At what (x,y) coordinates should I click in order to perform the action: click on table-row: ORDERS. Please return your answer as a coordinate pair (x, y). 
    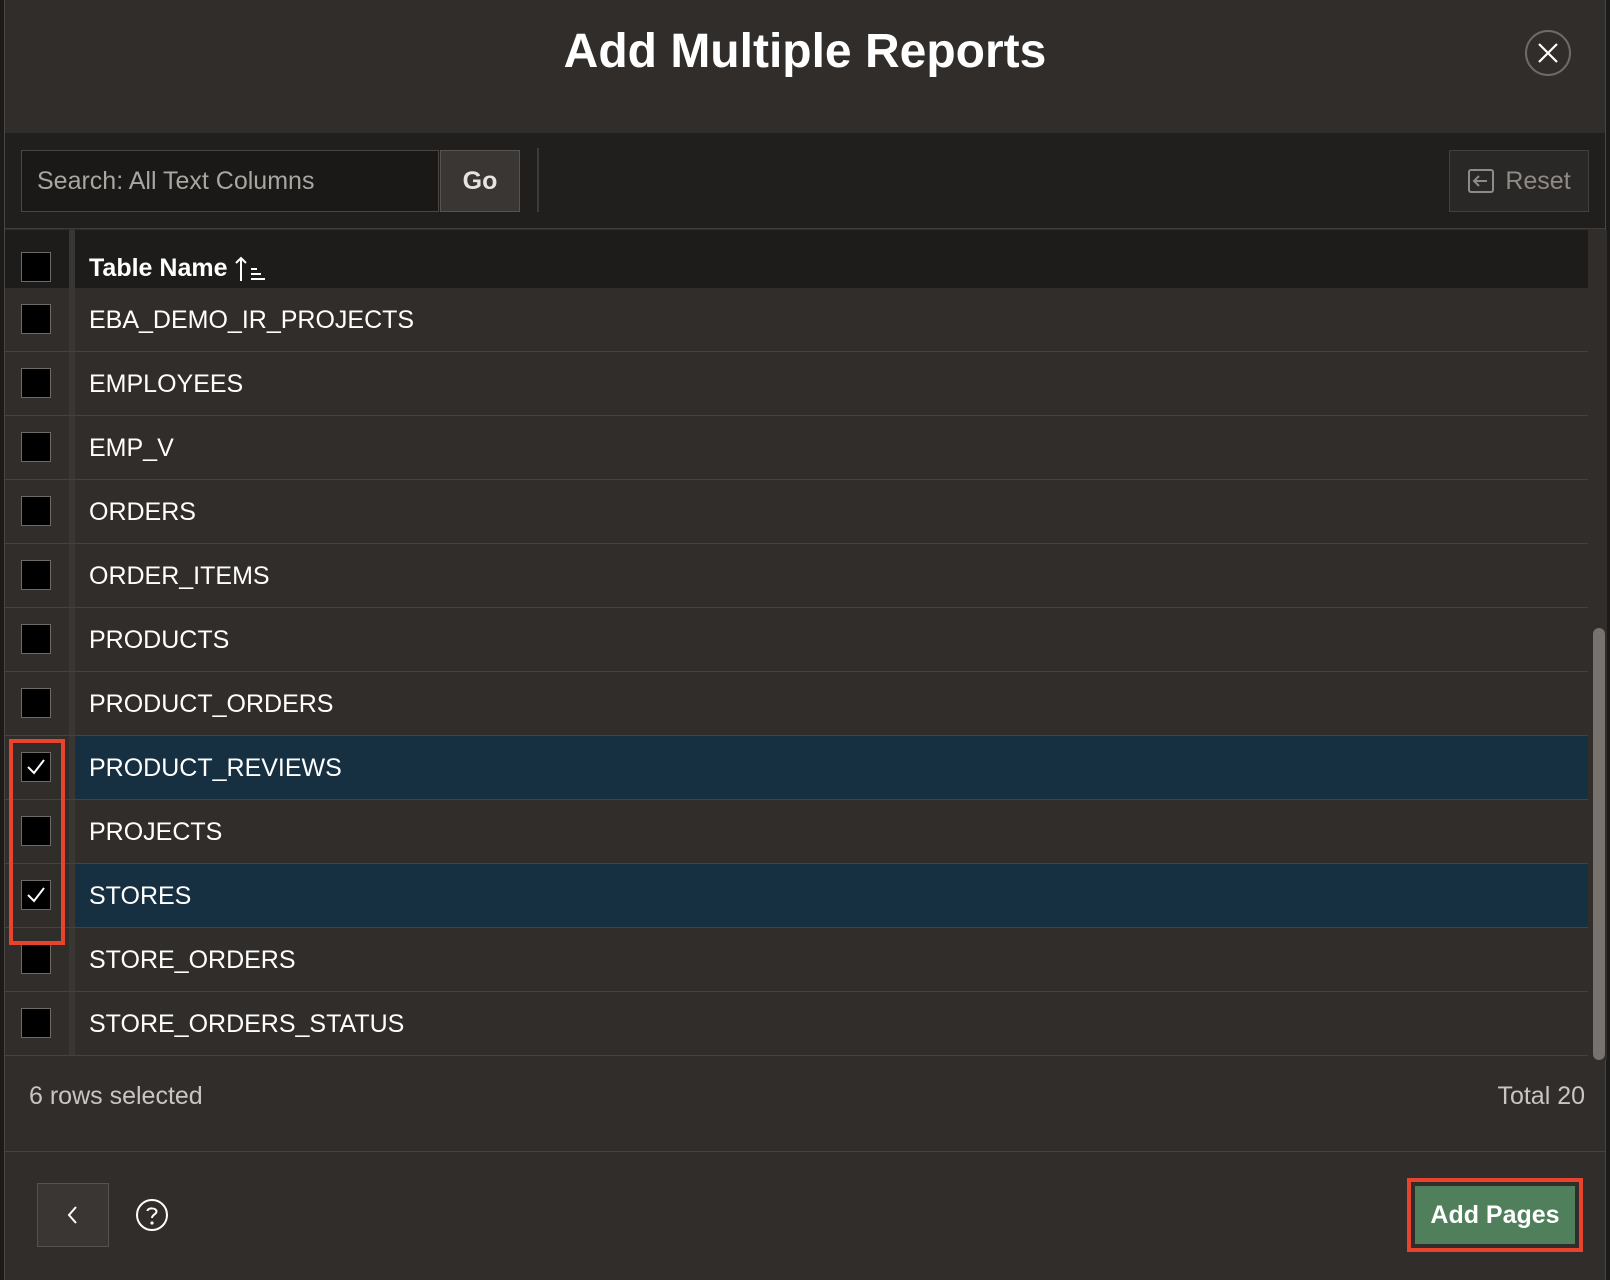
    Looking at the image, I should click on (796, 512).